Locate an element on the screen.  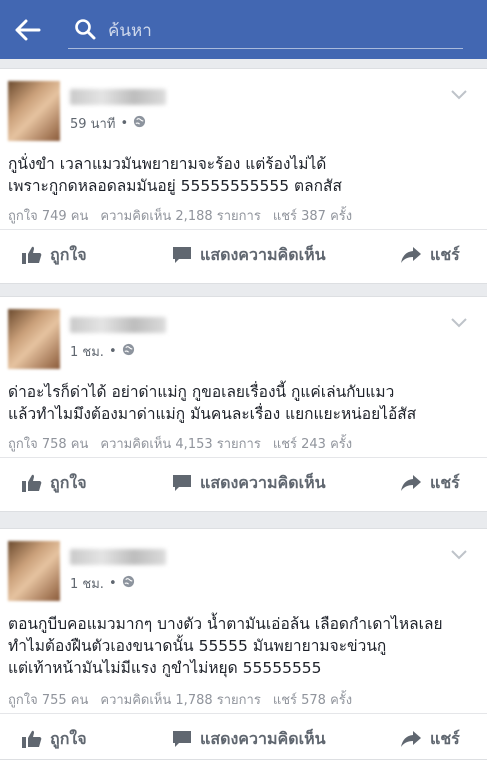
comment-count: ความคิดเห็น 4,153 รายการ is located at coordinates (180, 443).